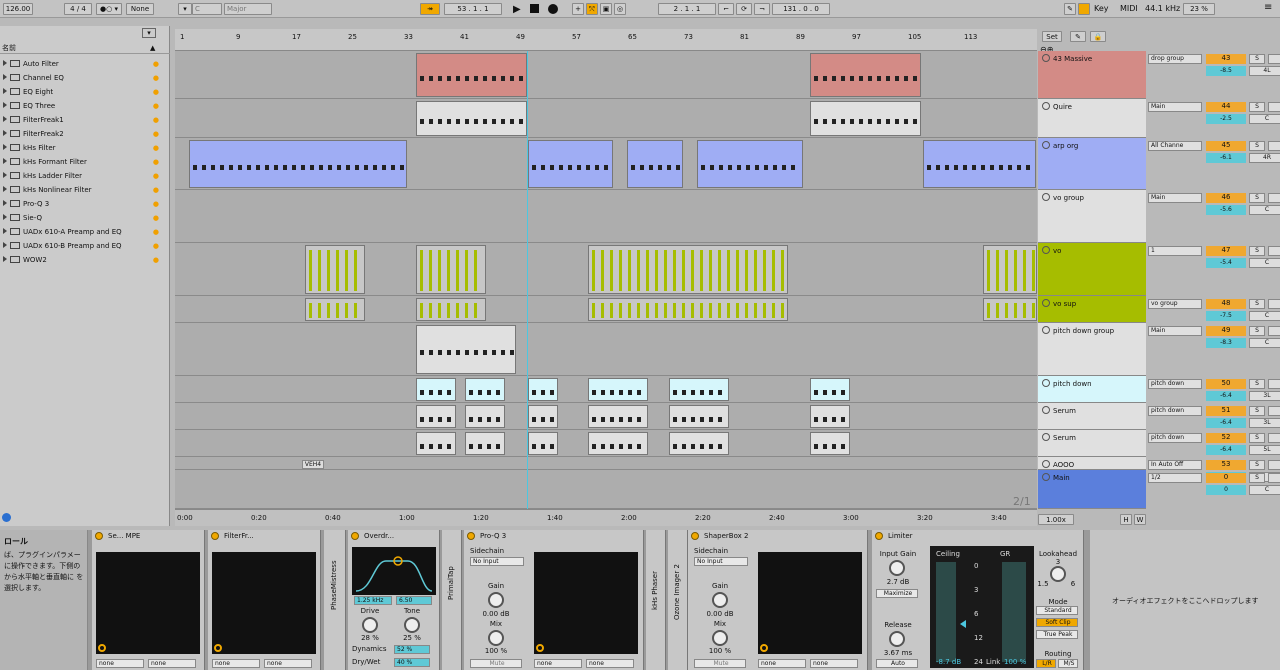 This screenshot has width=1280, height=670. What do you see at coordinates (517, 9) in the screenshot?
I see `play-button: ▶` at bounding box center [517, 9].